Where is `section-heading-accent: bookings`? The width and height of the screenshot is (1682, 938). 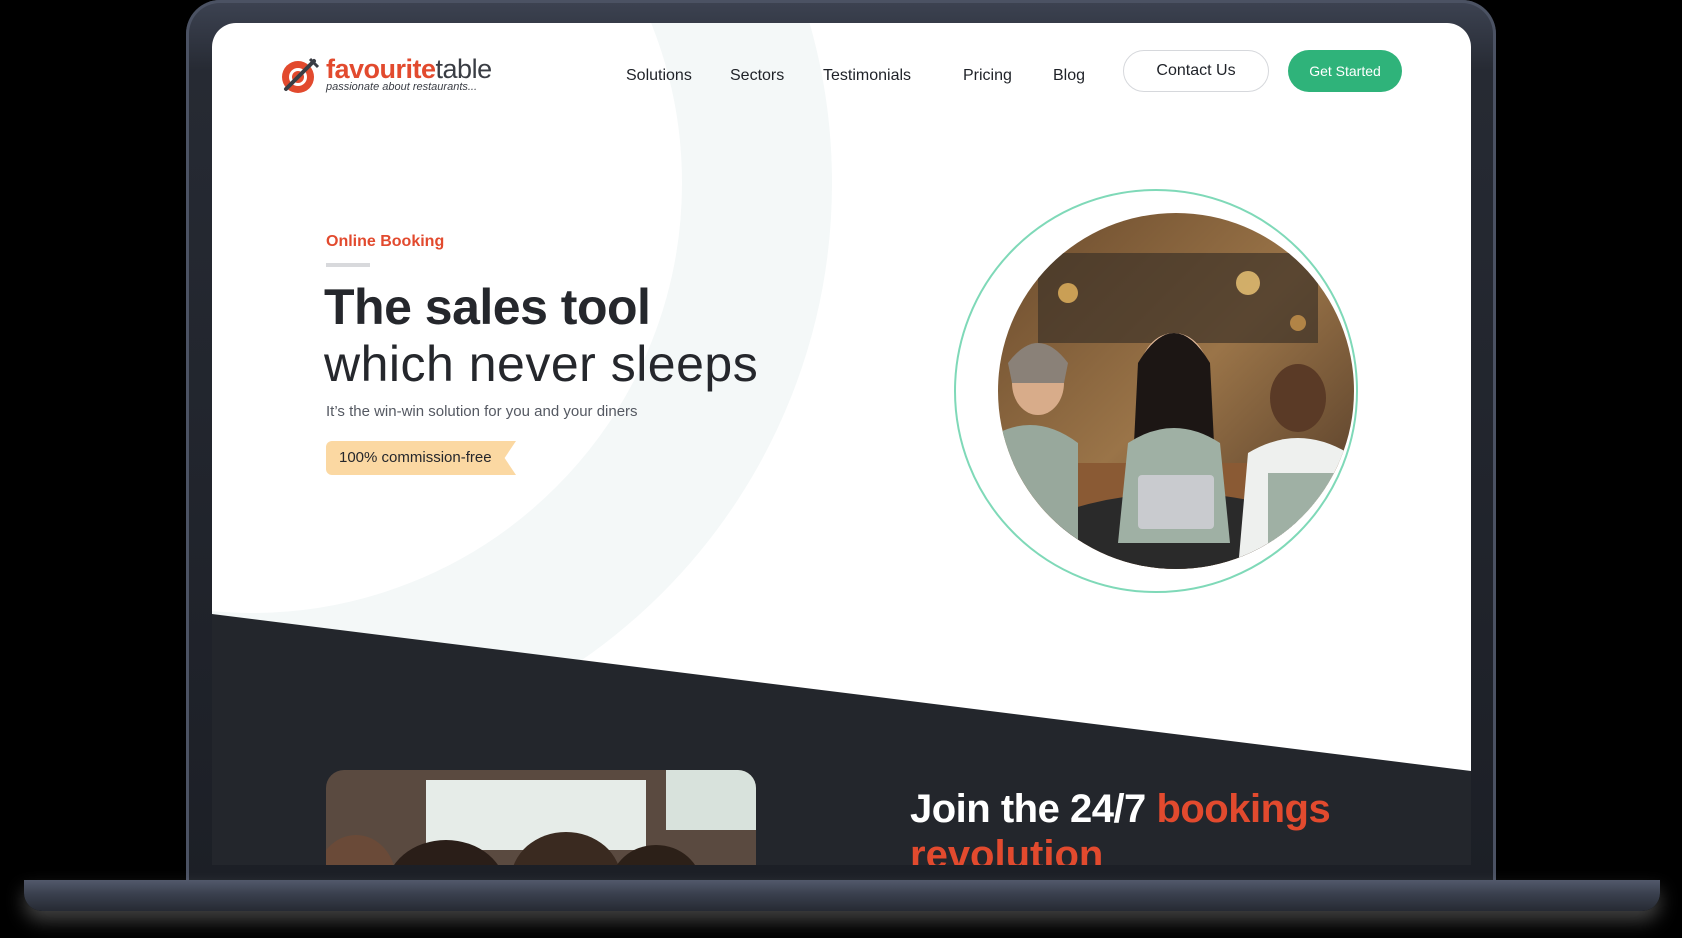
section-heading-accent: bookings is located at coordinates (1243, 809).